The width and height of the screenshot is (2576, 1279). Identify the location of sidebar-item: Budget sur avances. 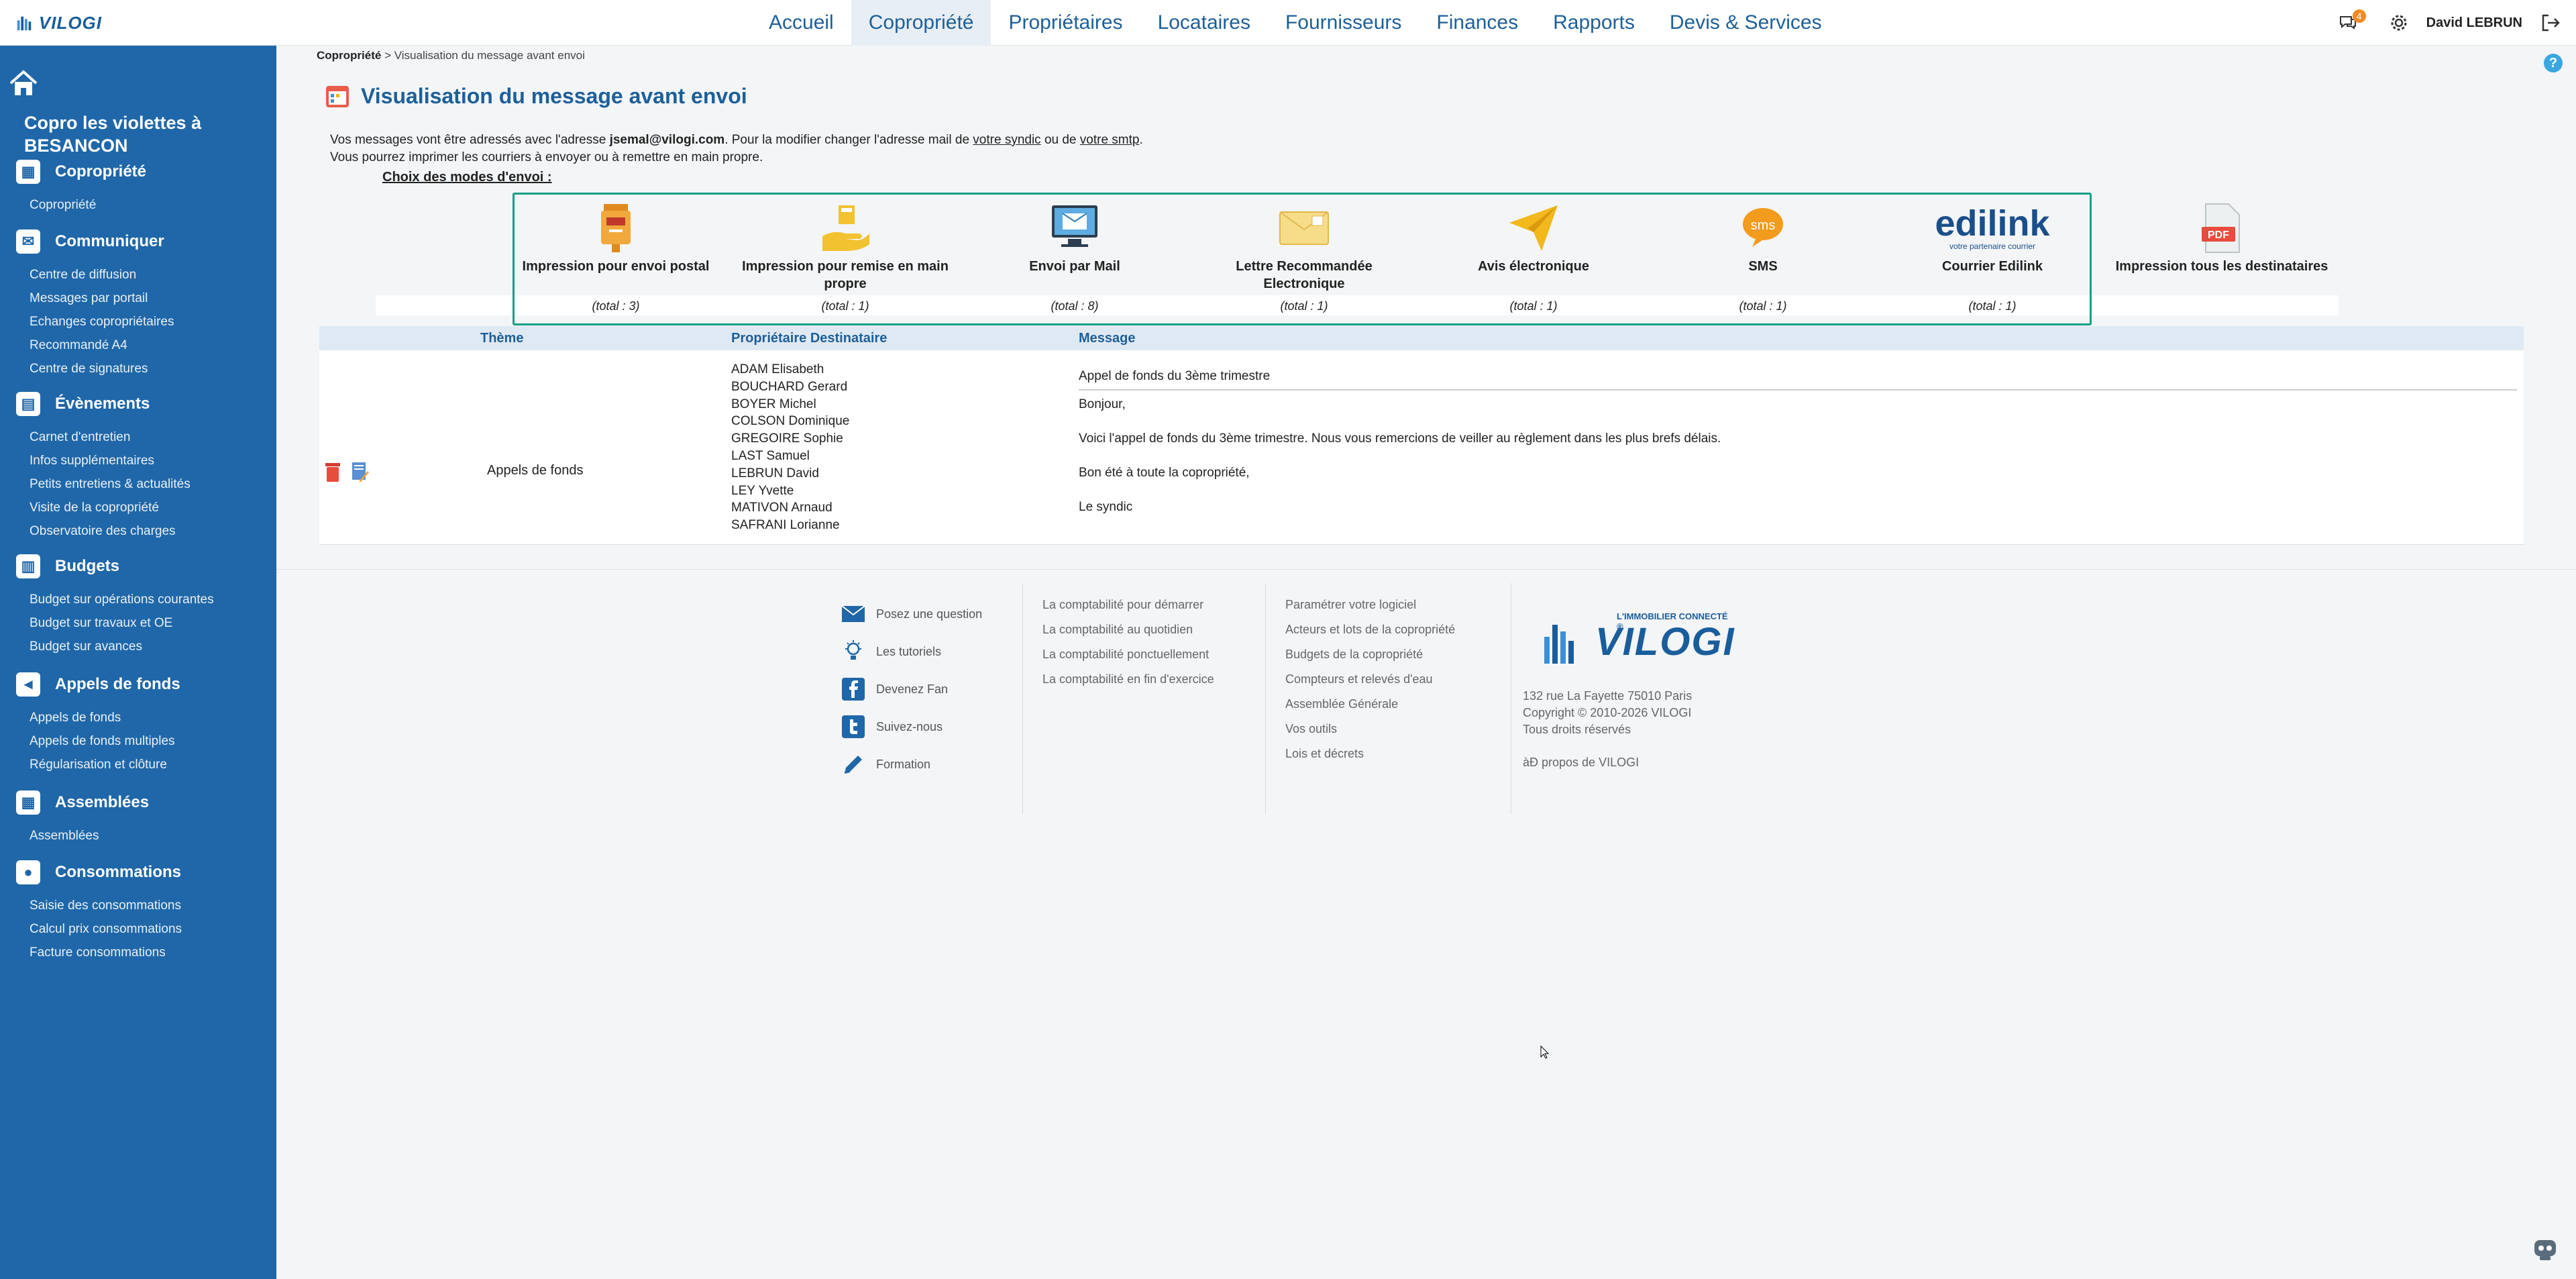
(138, 646).